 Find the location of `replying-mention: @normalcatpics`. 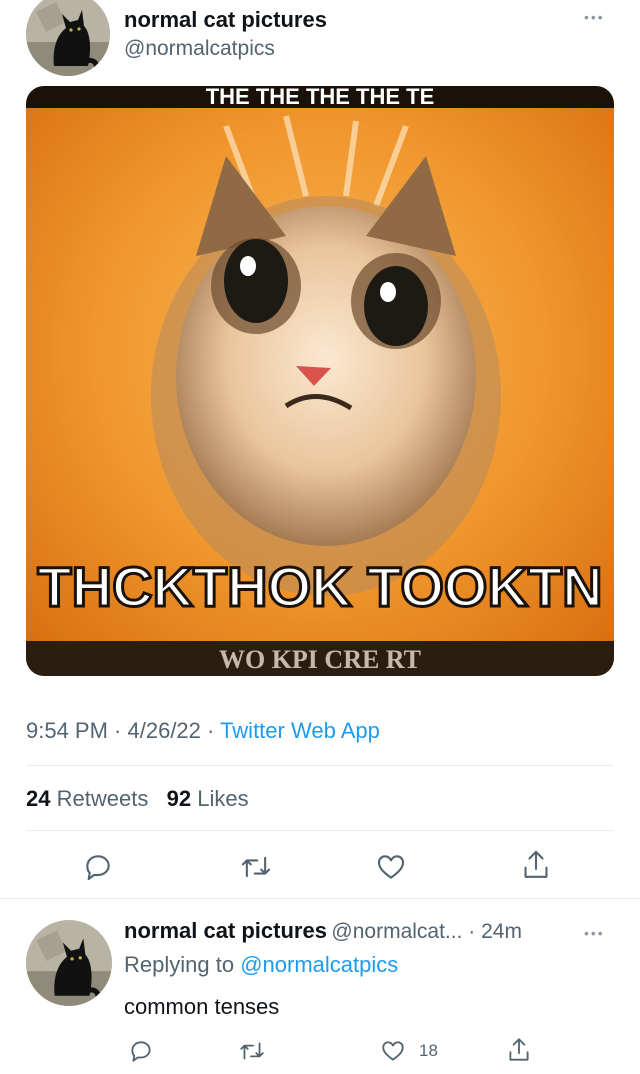

replying-mention: @normalcatpics is located at coordinates (319, 964).